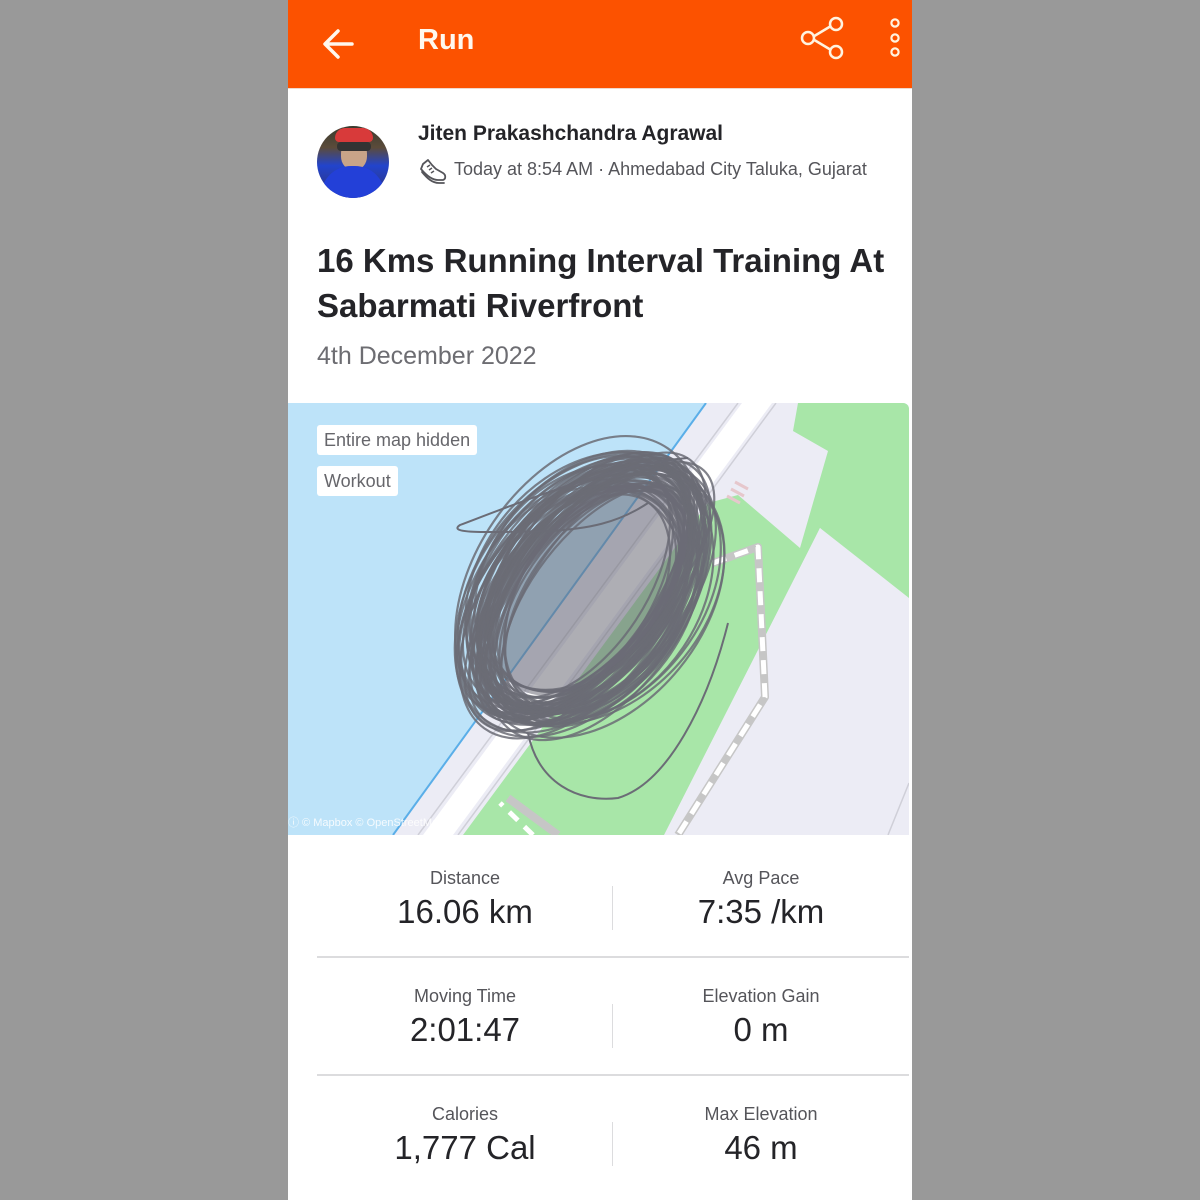 This screenshot has width=1200, height=1200. I want to click on avatar, so click(353, 162).